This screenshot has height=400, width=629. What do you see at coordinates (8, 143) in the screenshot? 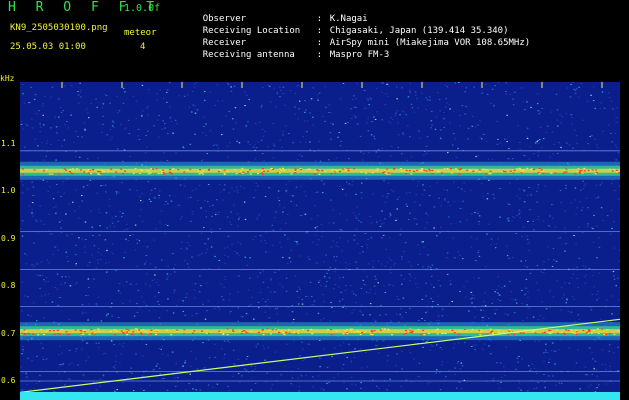
I see `y-tick-label: 1.1` at bounding box center [8, 143].